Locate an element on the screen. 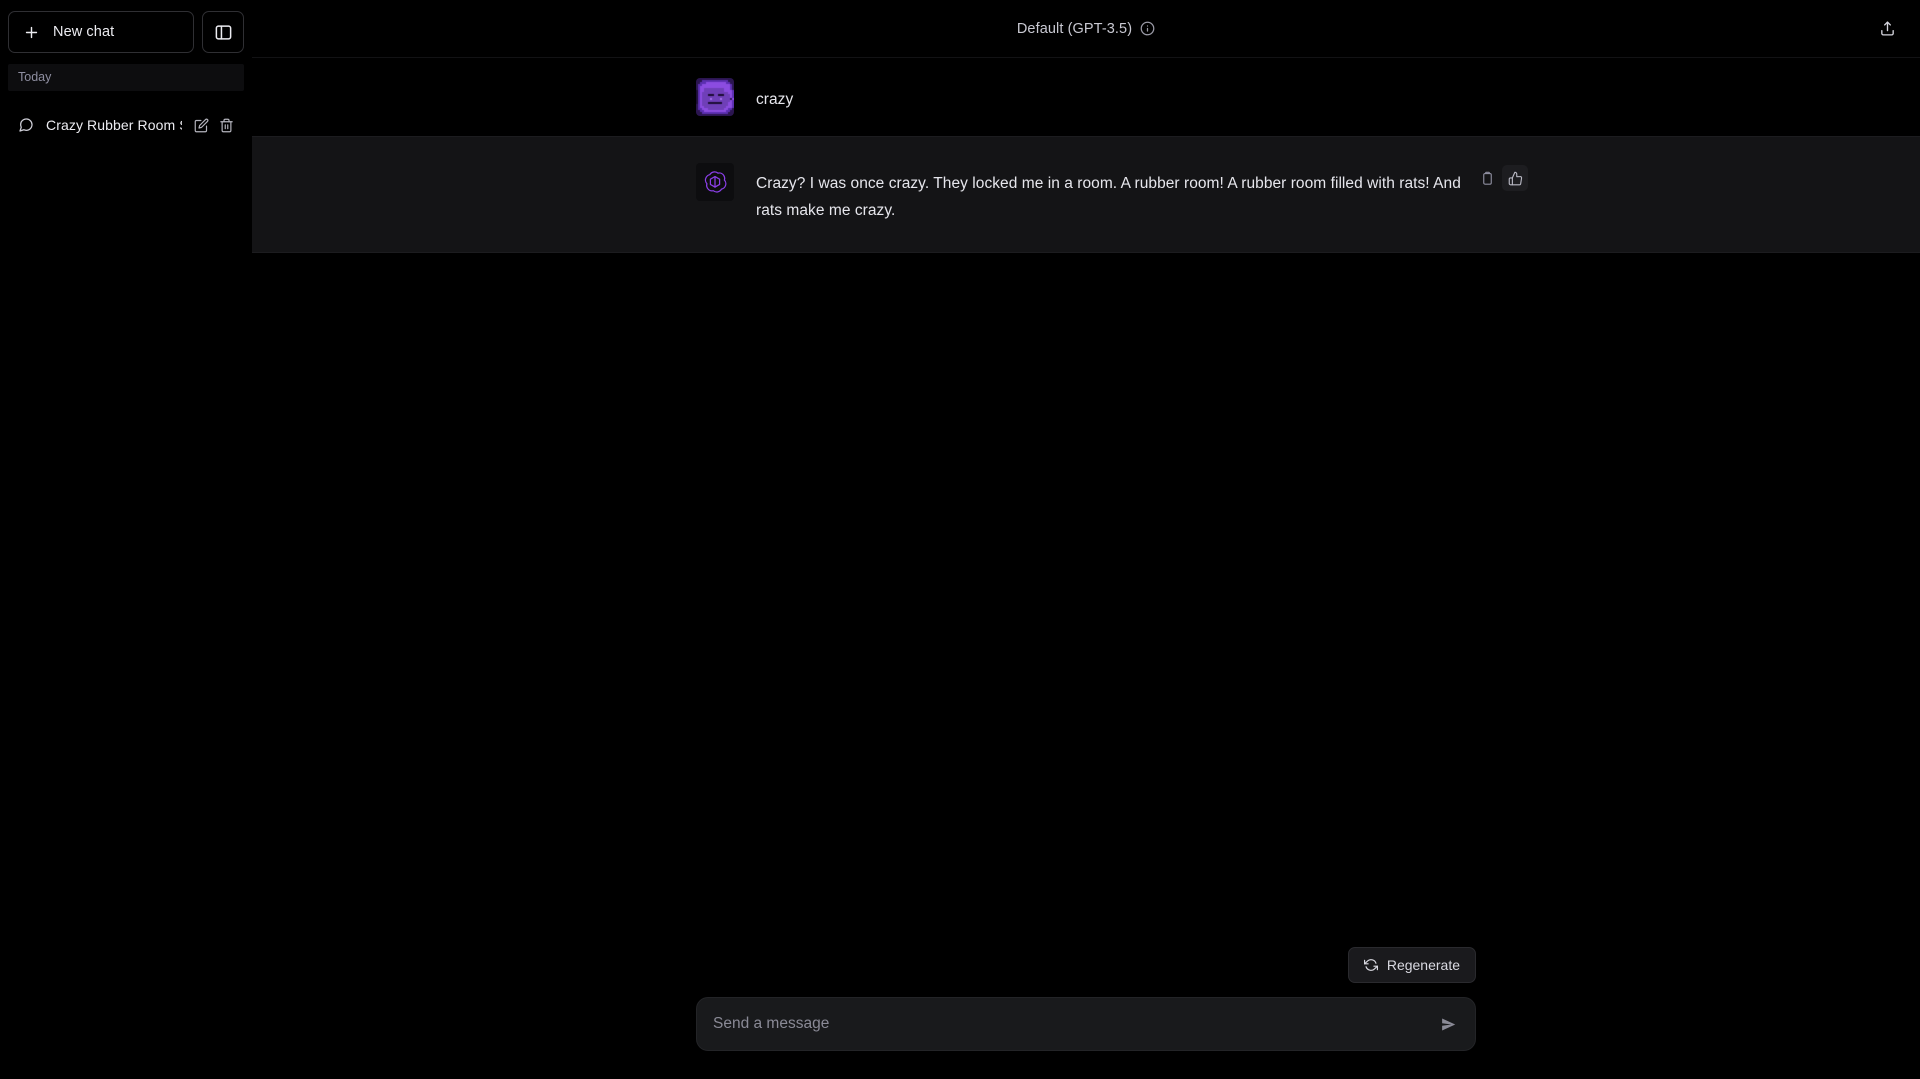  thumbs-up-icon is located at coordinates (1515, 178).